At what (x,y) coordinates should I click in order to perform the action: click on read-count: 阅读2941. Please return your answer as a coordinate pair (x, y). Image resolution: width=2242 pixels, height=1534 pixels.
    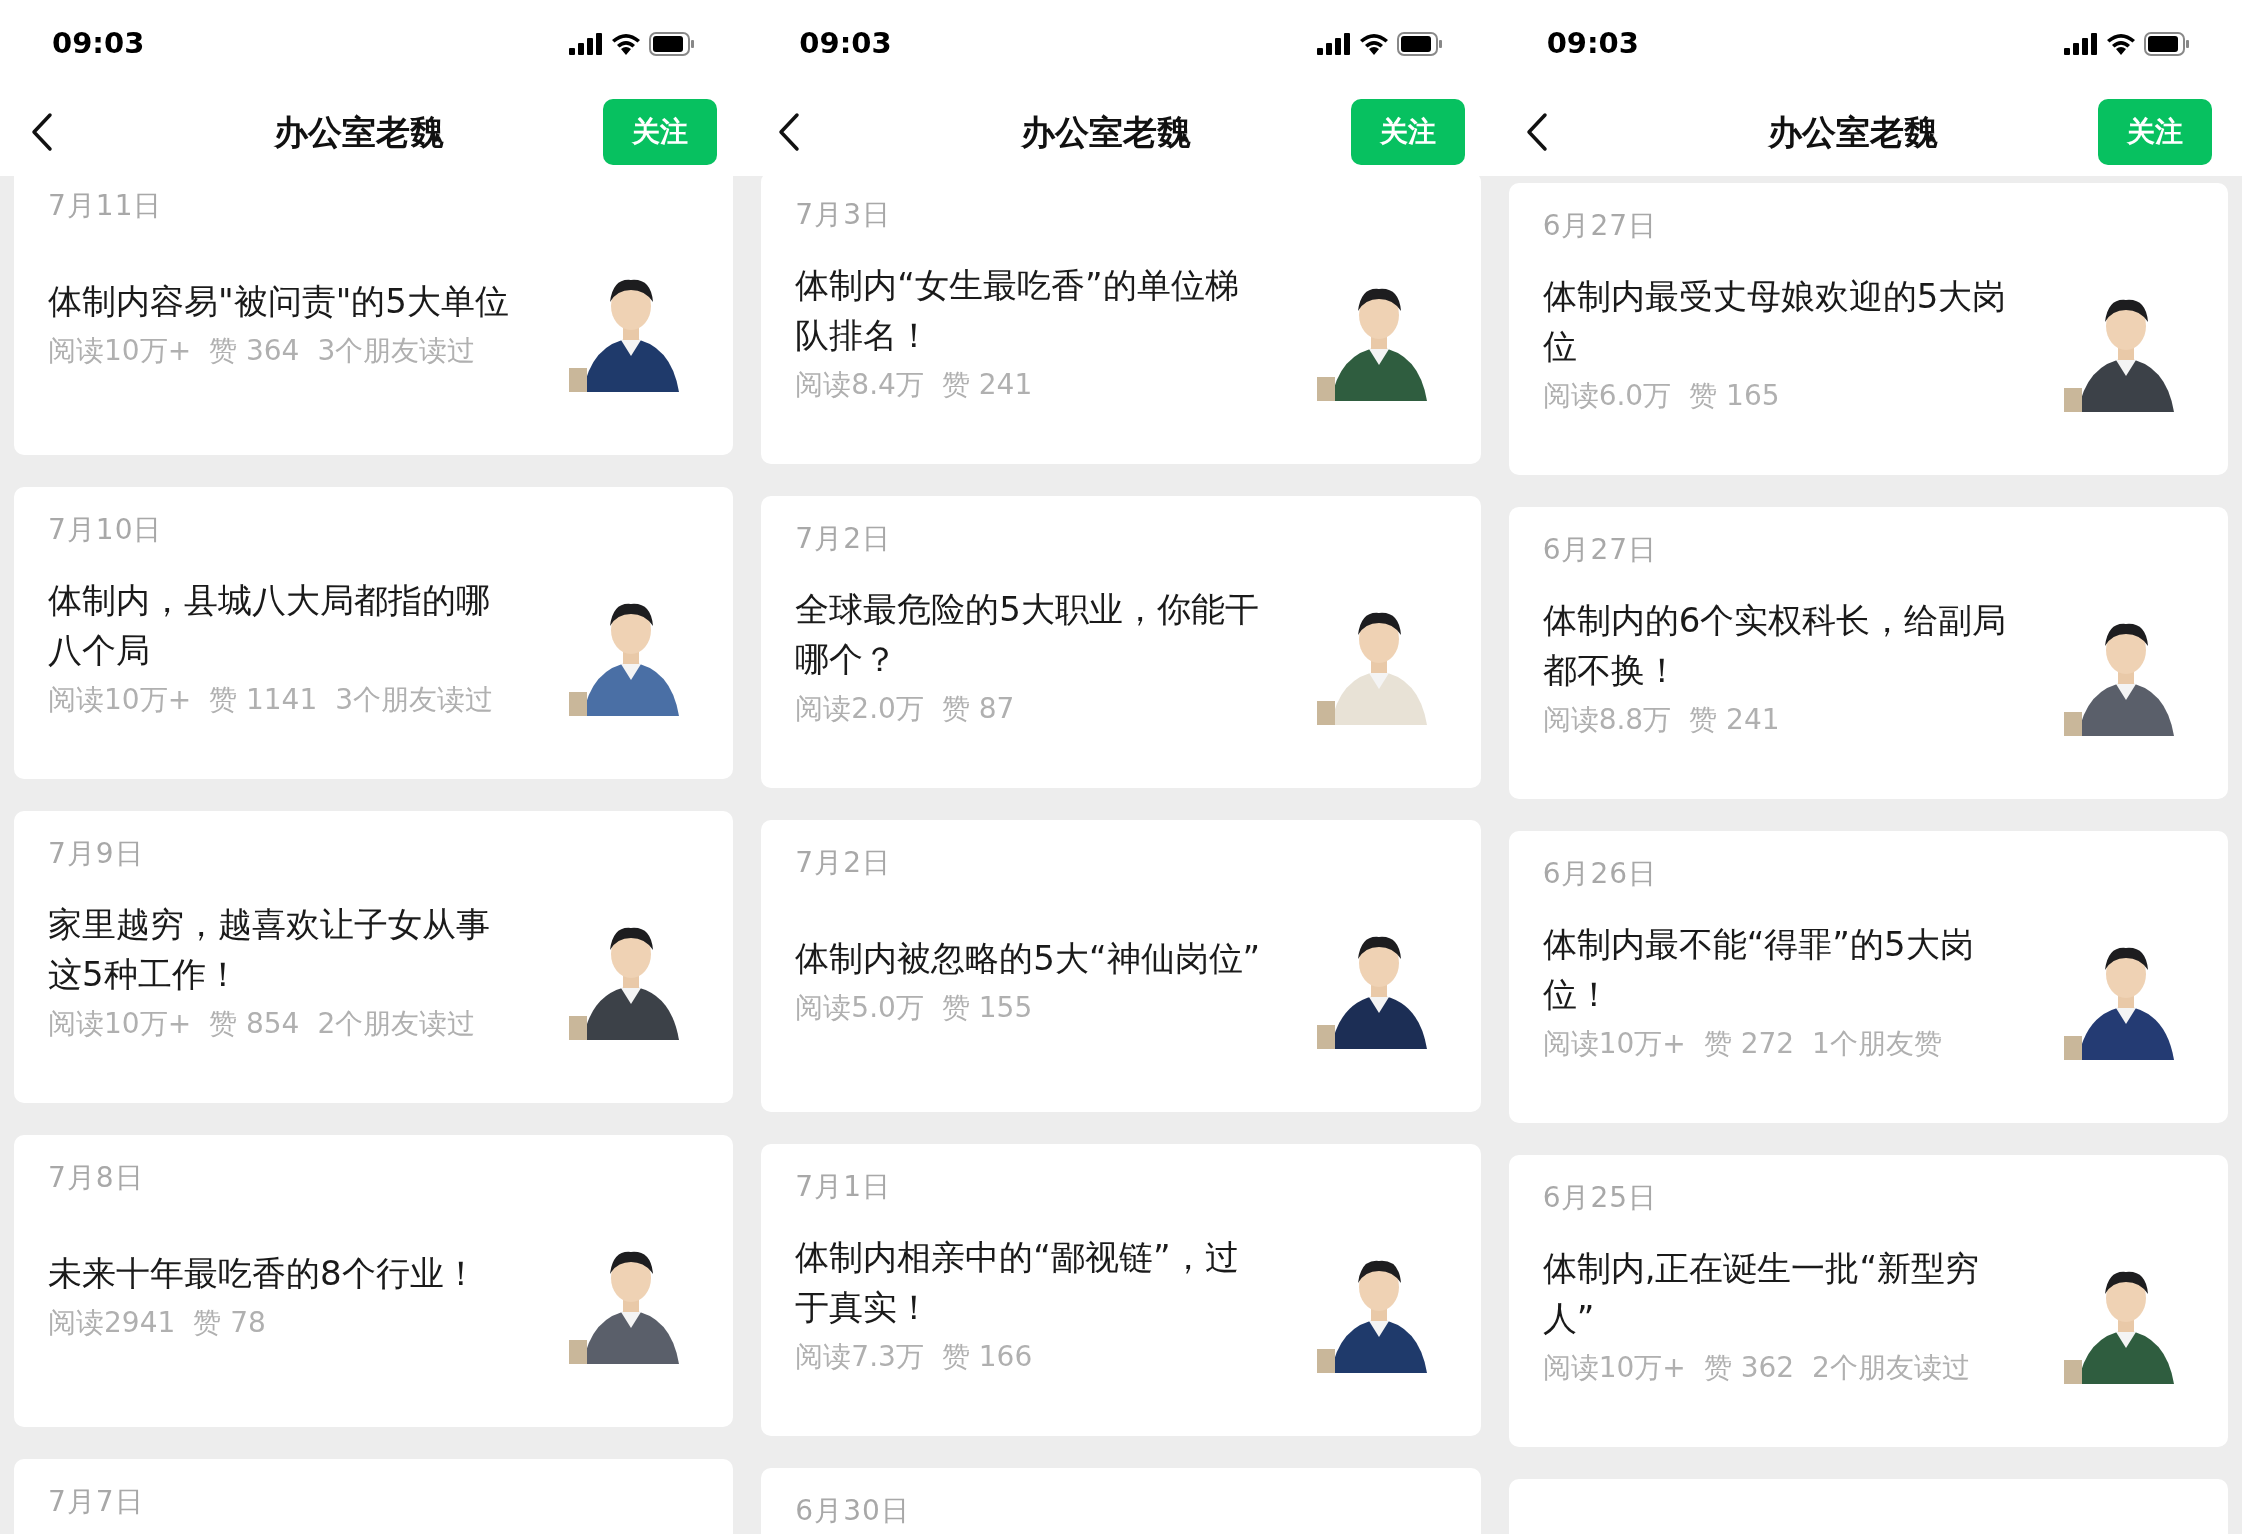
    Looking at the image, I should click on (112, 1323).